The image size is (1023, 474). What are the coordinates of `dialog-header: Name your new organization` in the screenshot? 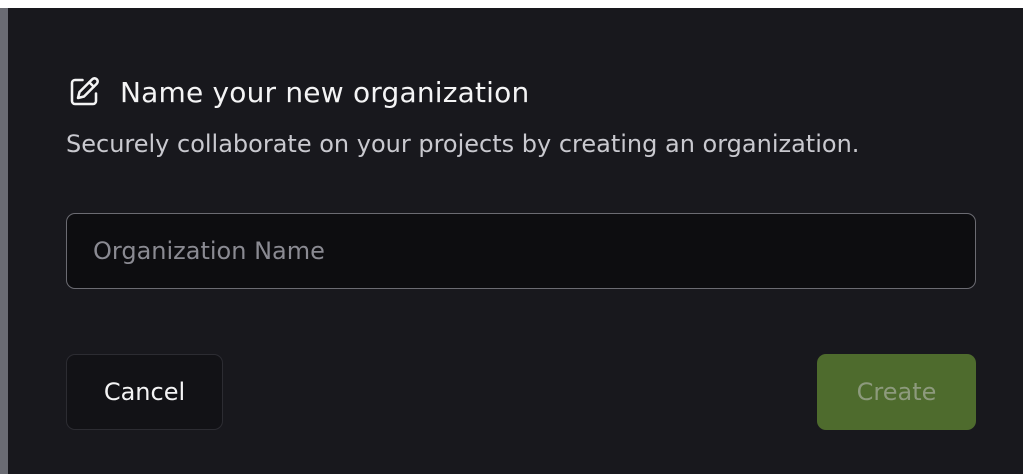 It's located at (297, 92).